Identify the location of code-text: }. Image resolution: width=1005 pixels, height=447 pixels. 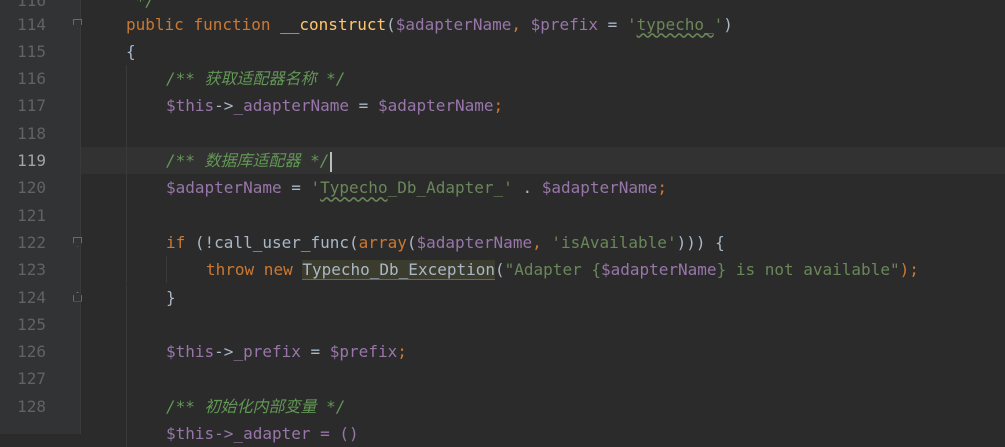
(171, 297).